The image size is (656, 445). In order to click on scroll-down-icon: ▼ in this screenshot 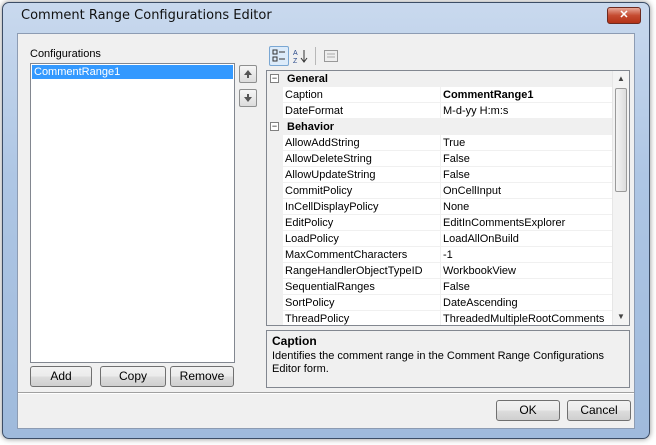, I will do `click(621, 317)`.